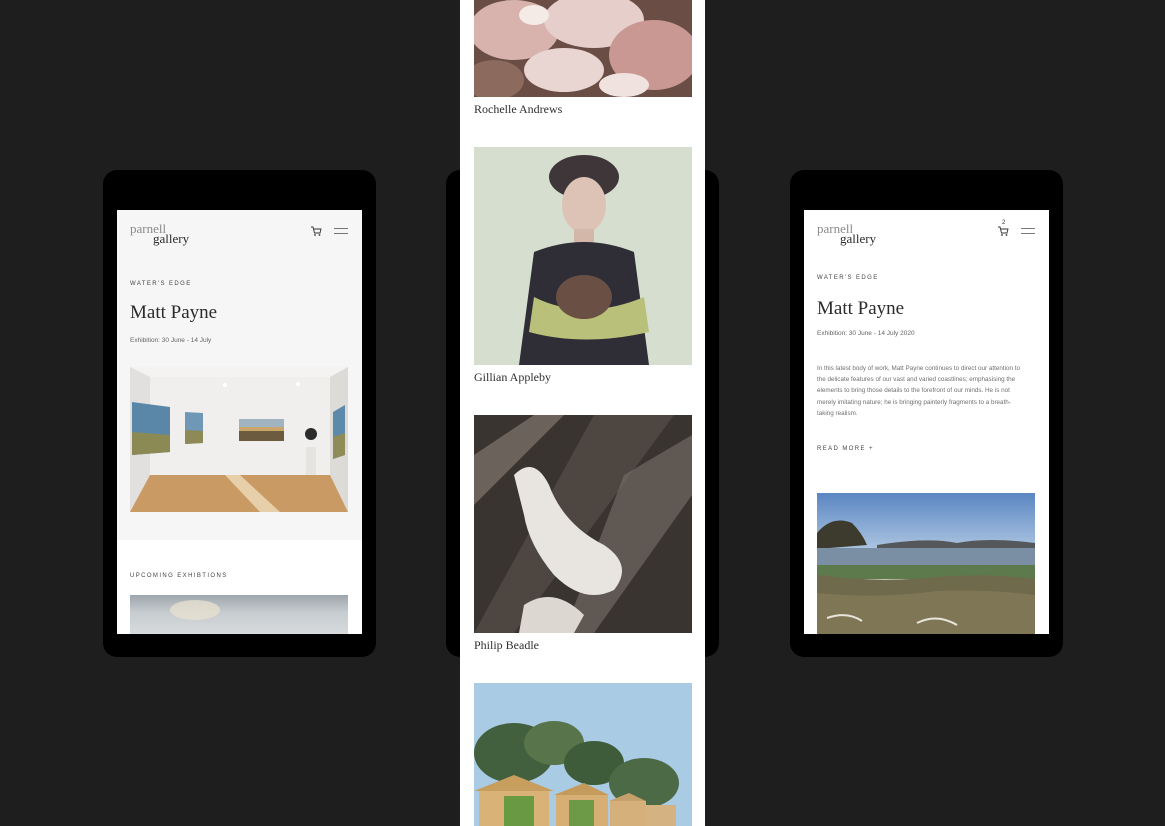 This screenshot has width=1165, height=826. Describe the element at coordinates (845, 449) in the screenshot. I see `read-more-link: READ MORE +` at that location.